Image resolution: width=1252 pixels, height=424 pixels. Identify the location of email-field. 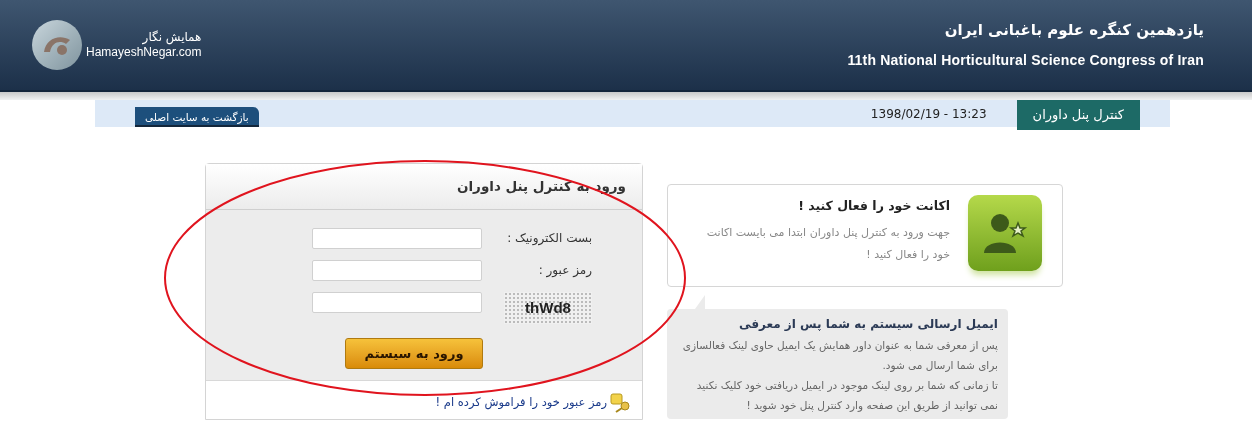
(397, 238).